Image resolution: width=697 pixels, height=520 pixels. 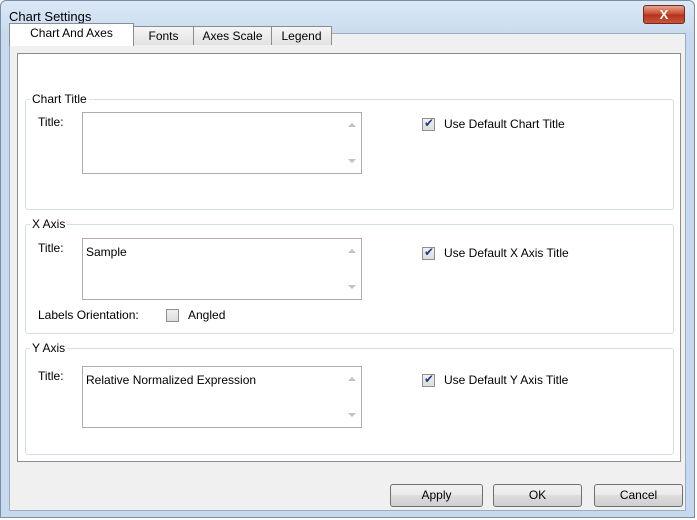 What do you see at coordinates (88, 315) in the screenshot?
I see `labels-orientation-label: Labels Orientation:` at bounding box center [88, 315].